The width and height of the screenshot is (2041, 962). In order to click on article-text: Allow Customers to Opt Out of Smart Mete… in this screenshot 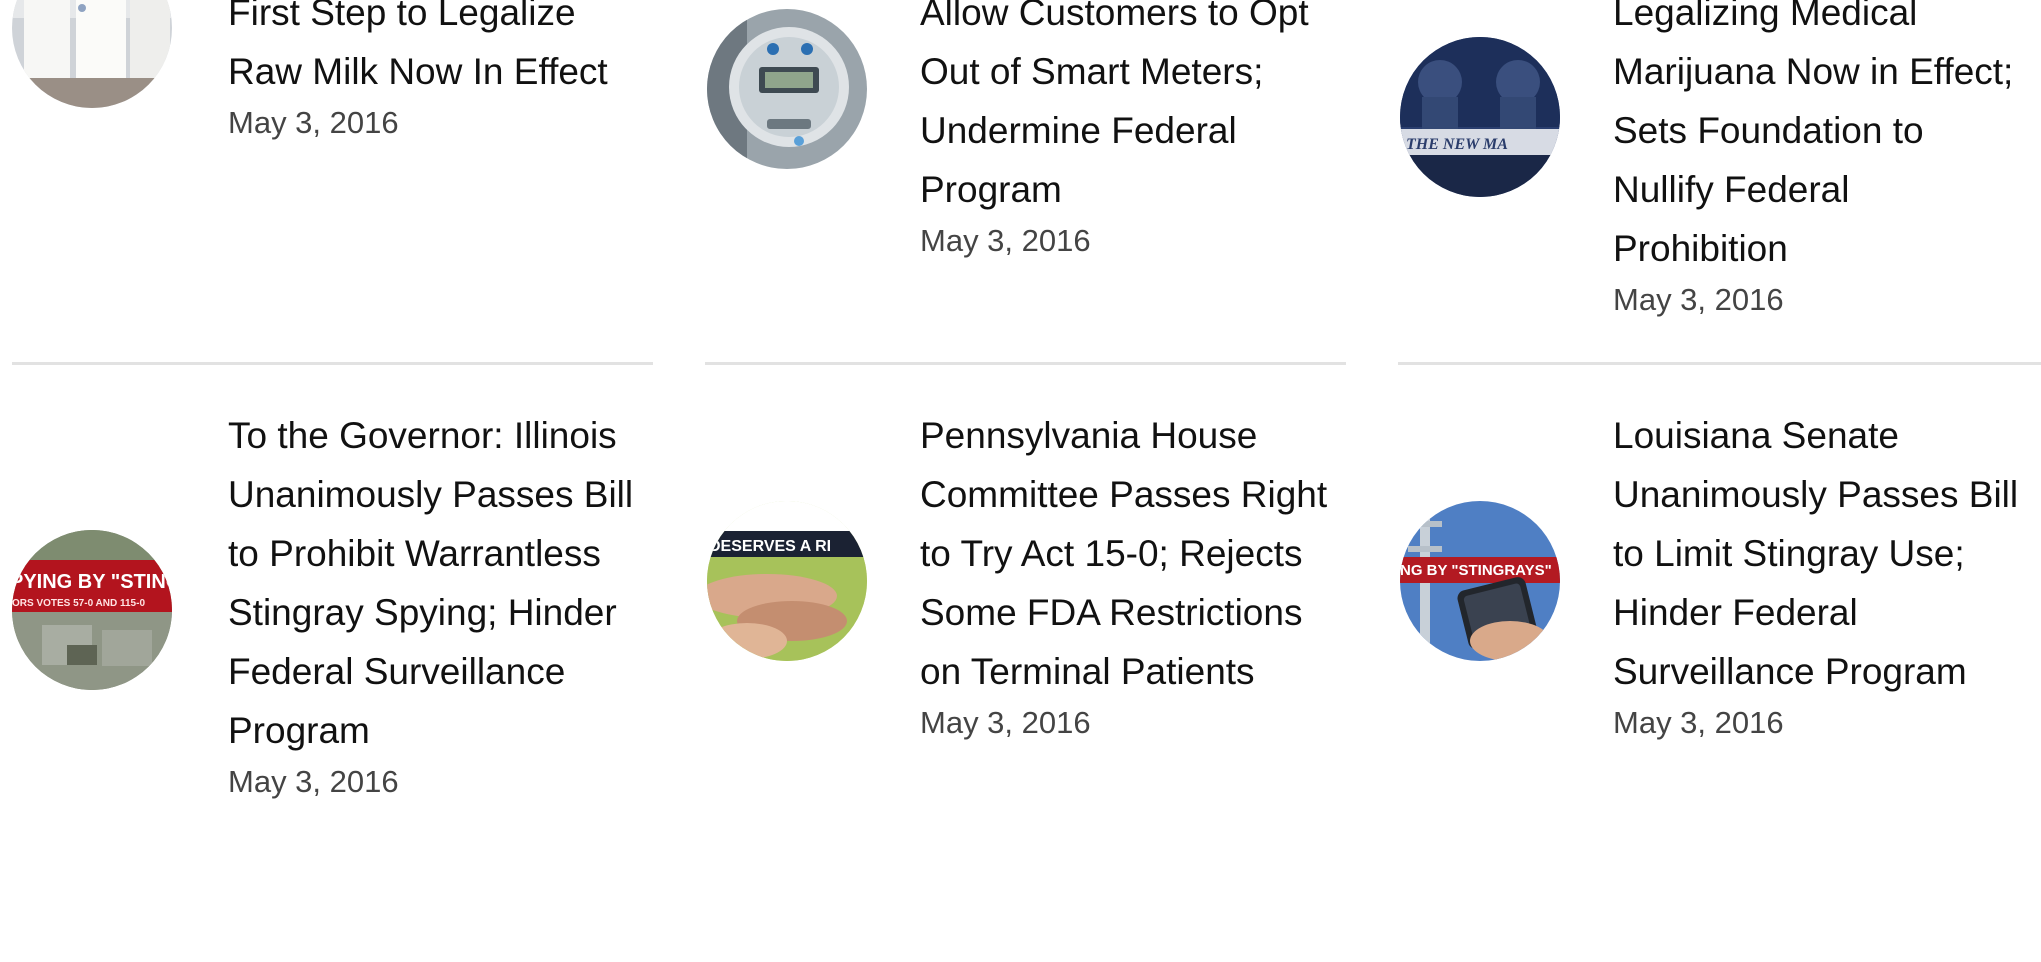, I will do `click(1135, 130)`.